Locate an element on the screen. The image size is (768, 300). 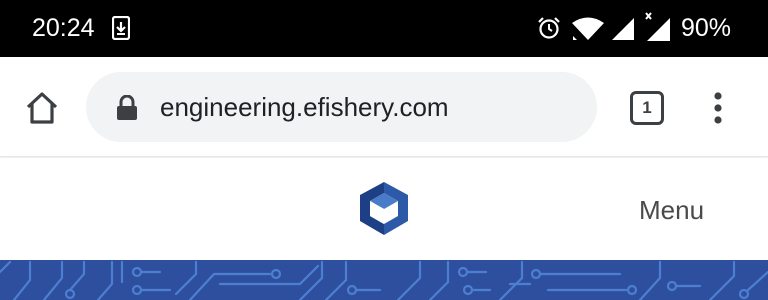
more-vert-icon is located at coordinates (718, 108).